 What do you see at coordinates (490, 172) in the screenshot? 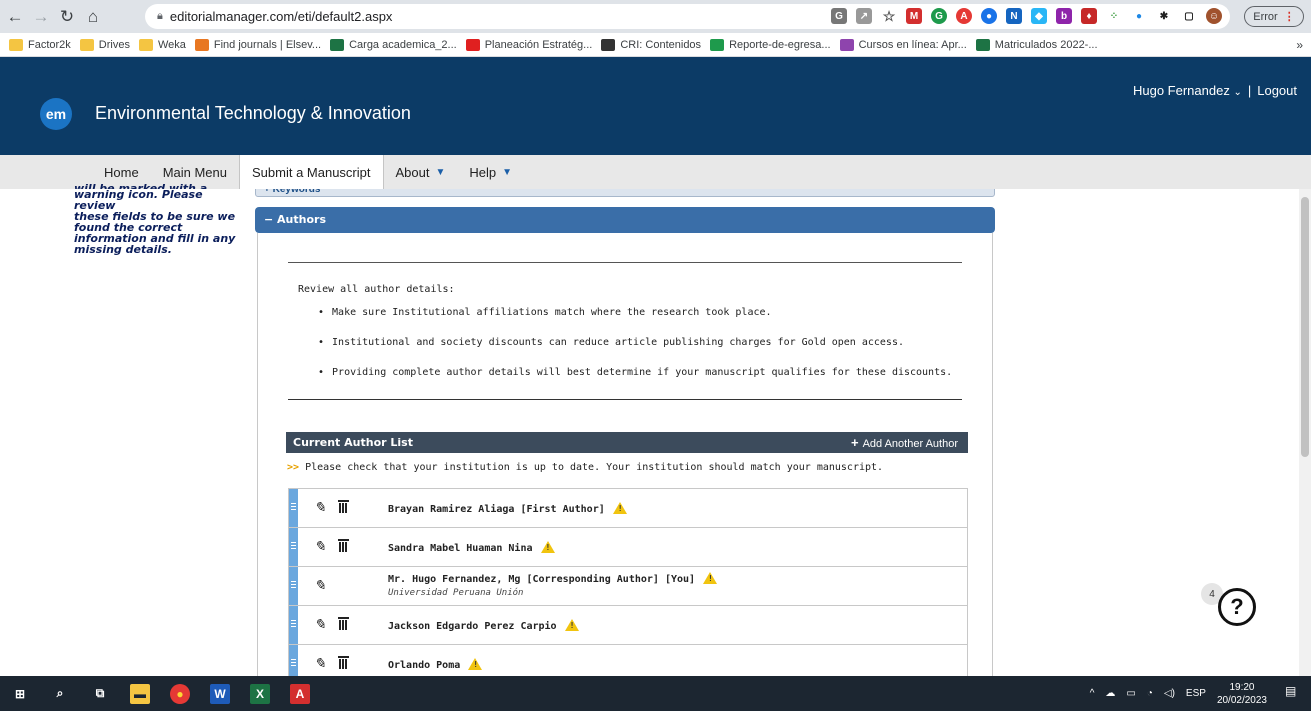
I see `menu-help: Help ▼` at bounding box center [490, 172].